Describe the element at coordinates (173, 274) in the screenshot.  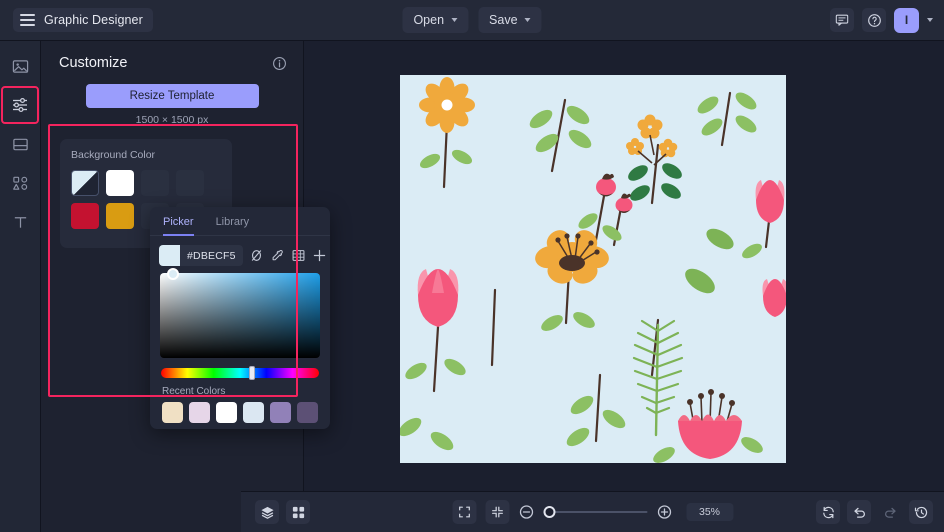
I see `sv-selector-handle` at that location.